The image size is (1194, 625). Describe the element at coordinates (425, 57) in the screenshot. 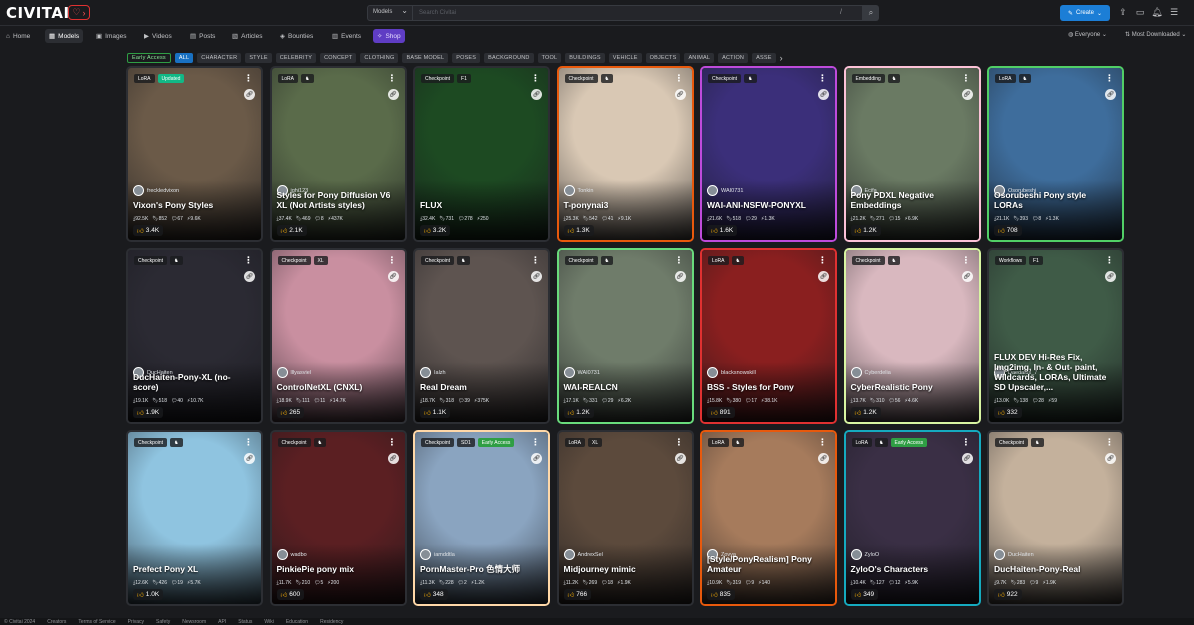

I see `chip-base-model: BASE MODEL` at that location.